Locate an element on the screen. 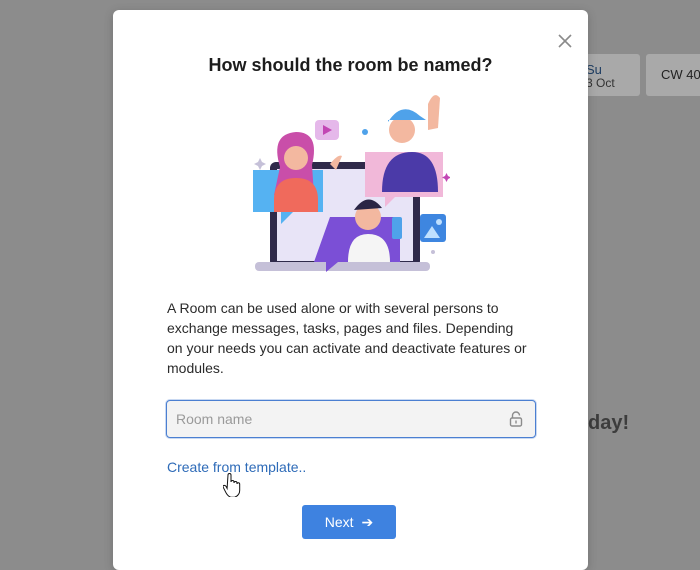  room-name-input is located at coordinates (331, 419).